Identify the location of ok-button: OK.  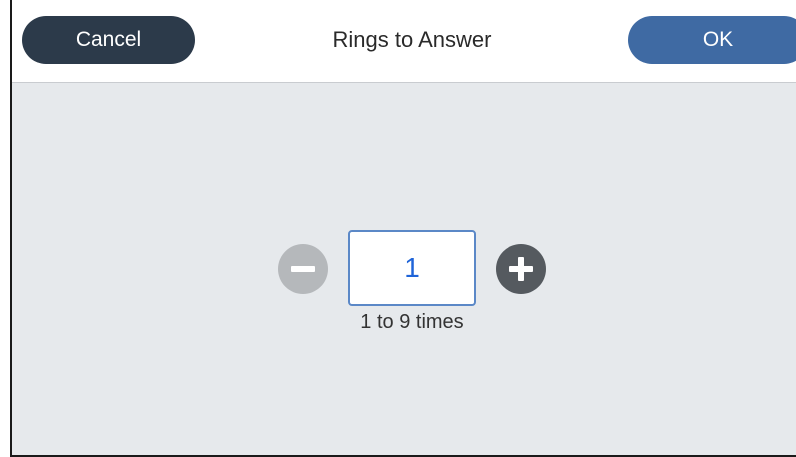
(712, 40).